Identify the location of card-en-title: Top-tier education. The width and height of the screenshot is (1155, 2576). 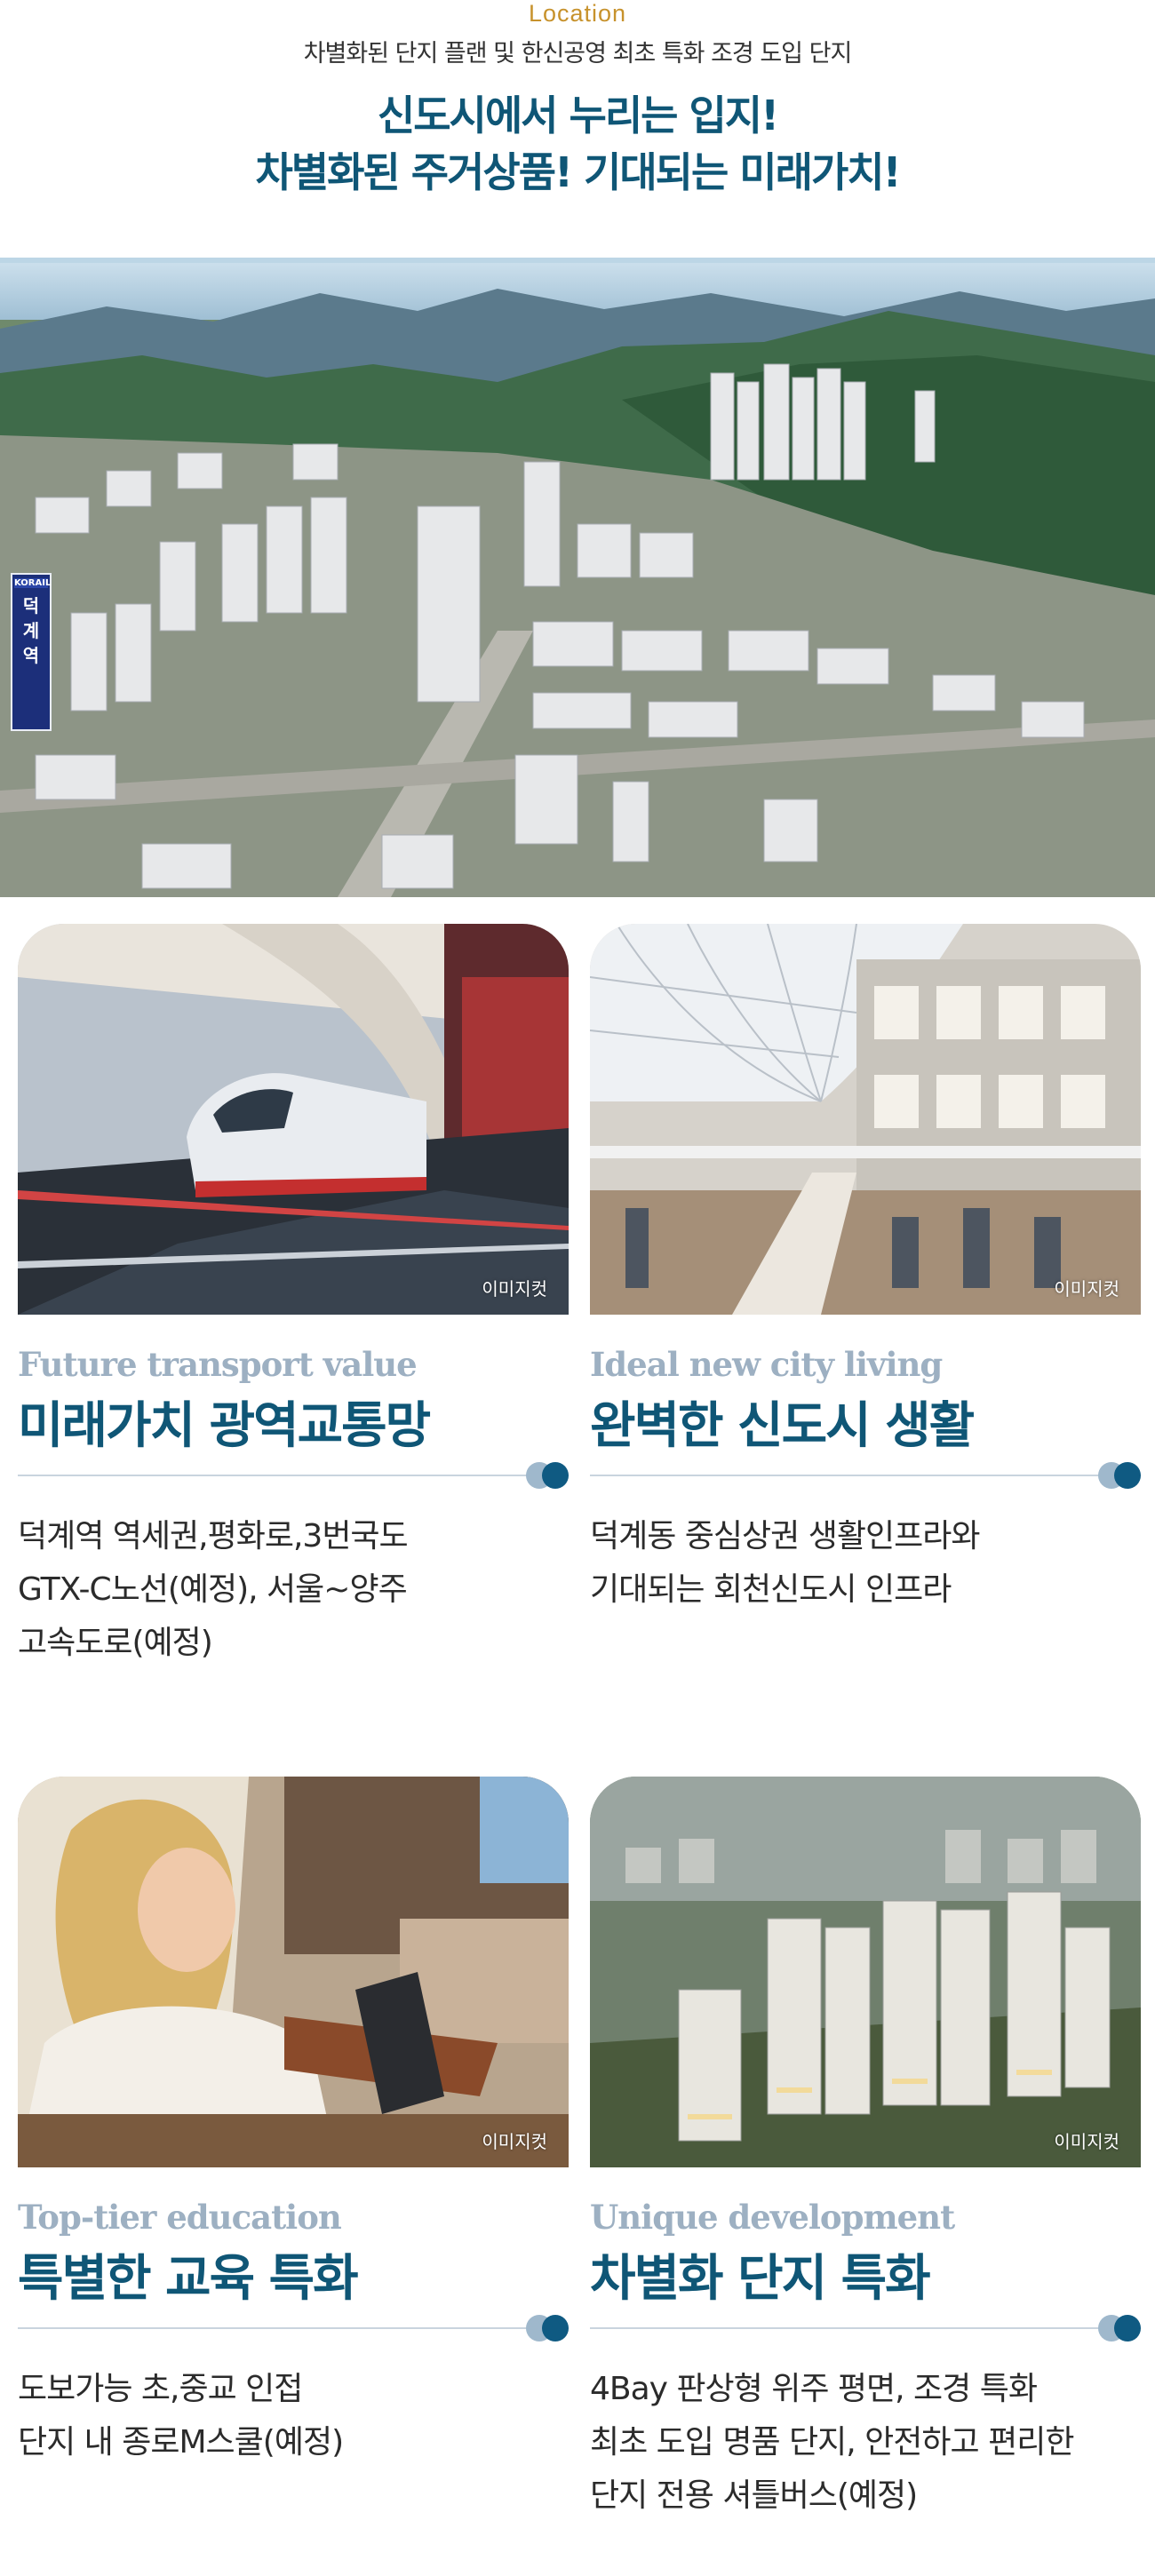
(180, 2217).